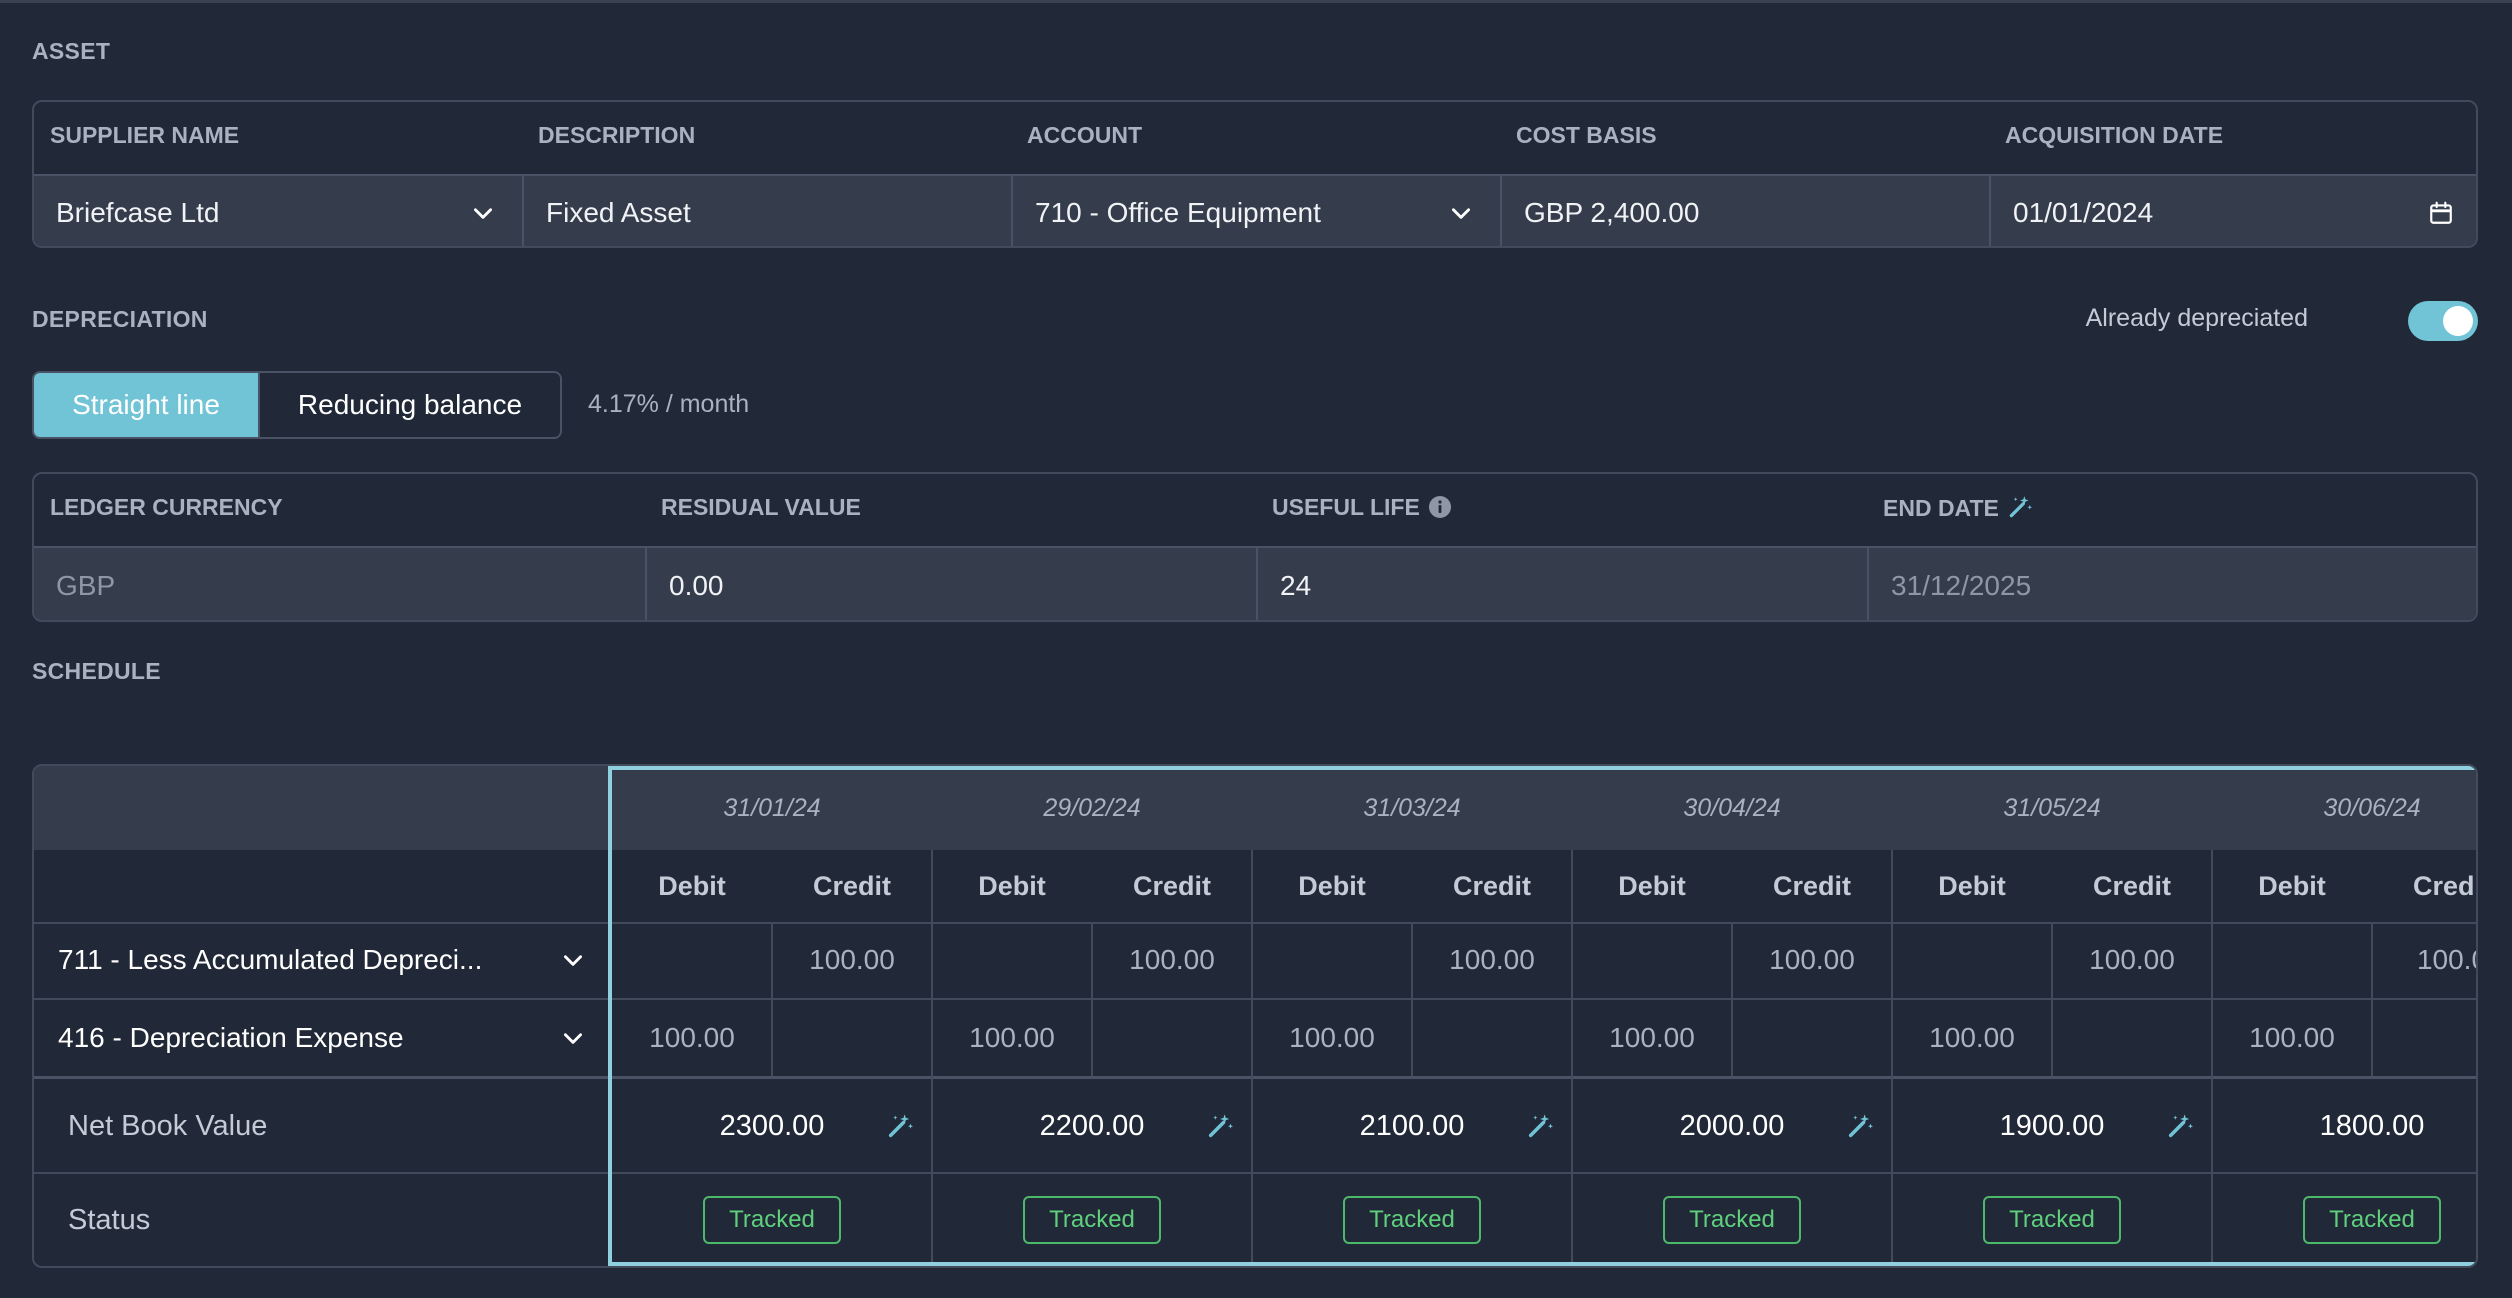  Describe the element at coordinates (1744, 210) in the screenshot. I see `cost-basis-input: GBP 2,400.00` at that location.